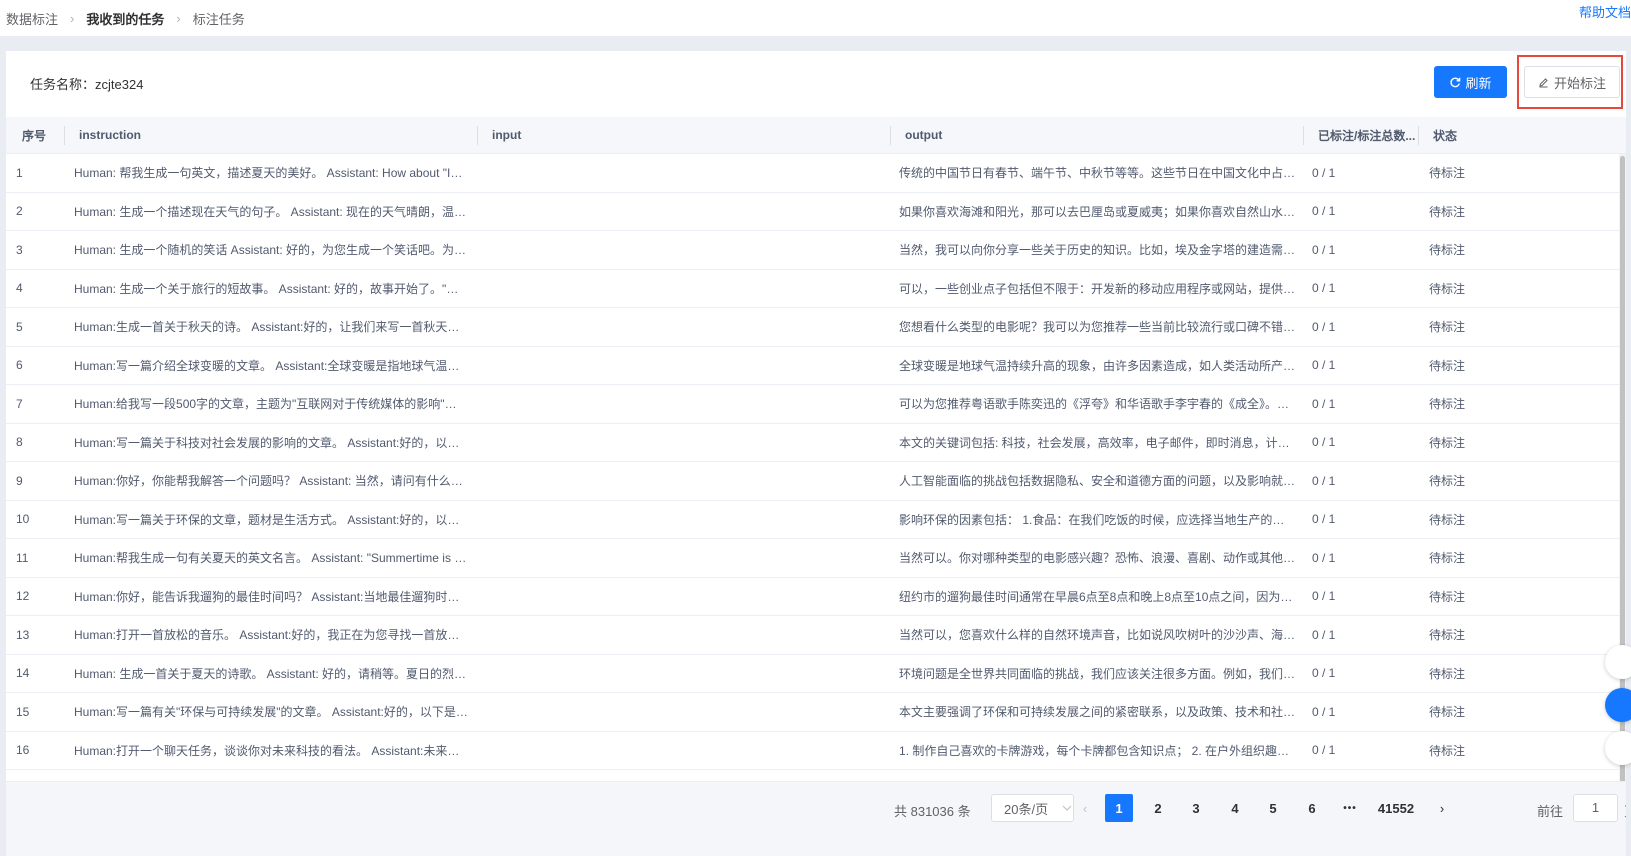  I want to click on chevron-left-icon: ‹, so click(1085, 808).